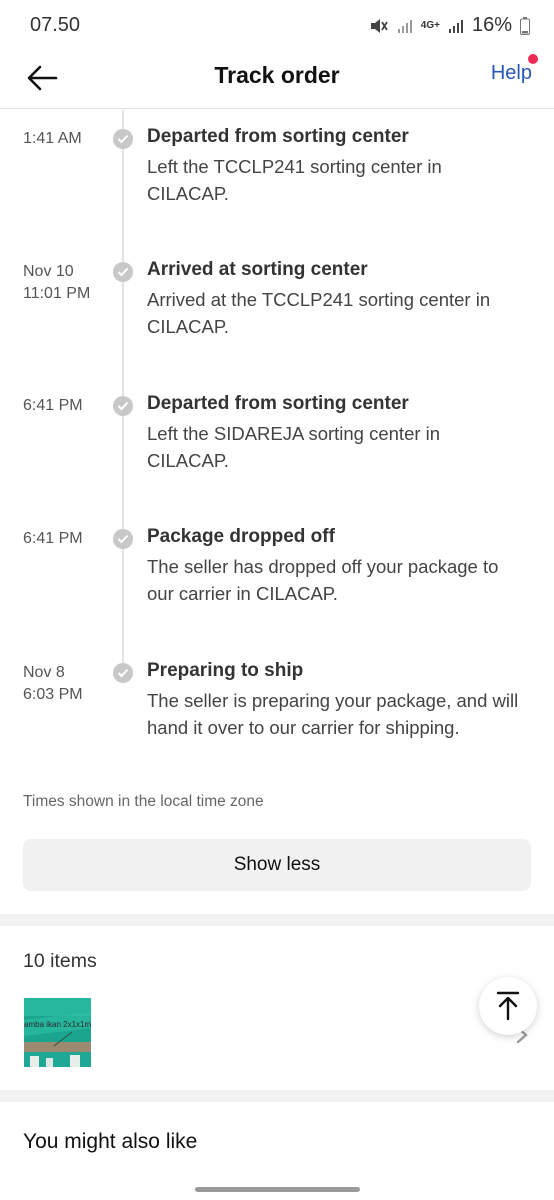  Describe the element at coordinates (57, 1024) in the screenshot. I see `thumbnail-caption: amba ikan 2x1x1m` at that location.